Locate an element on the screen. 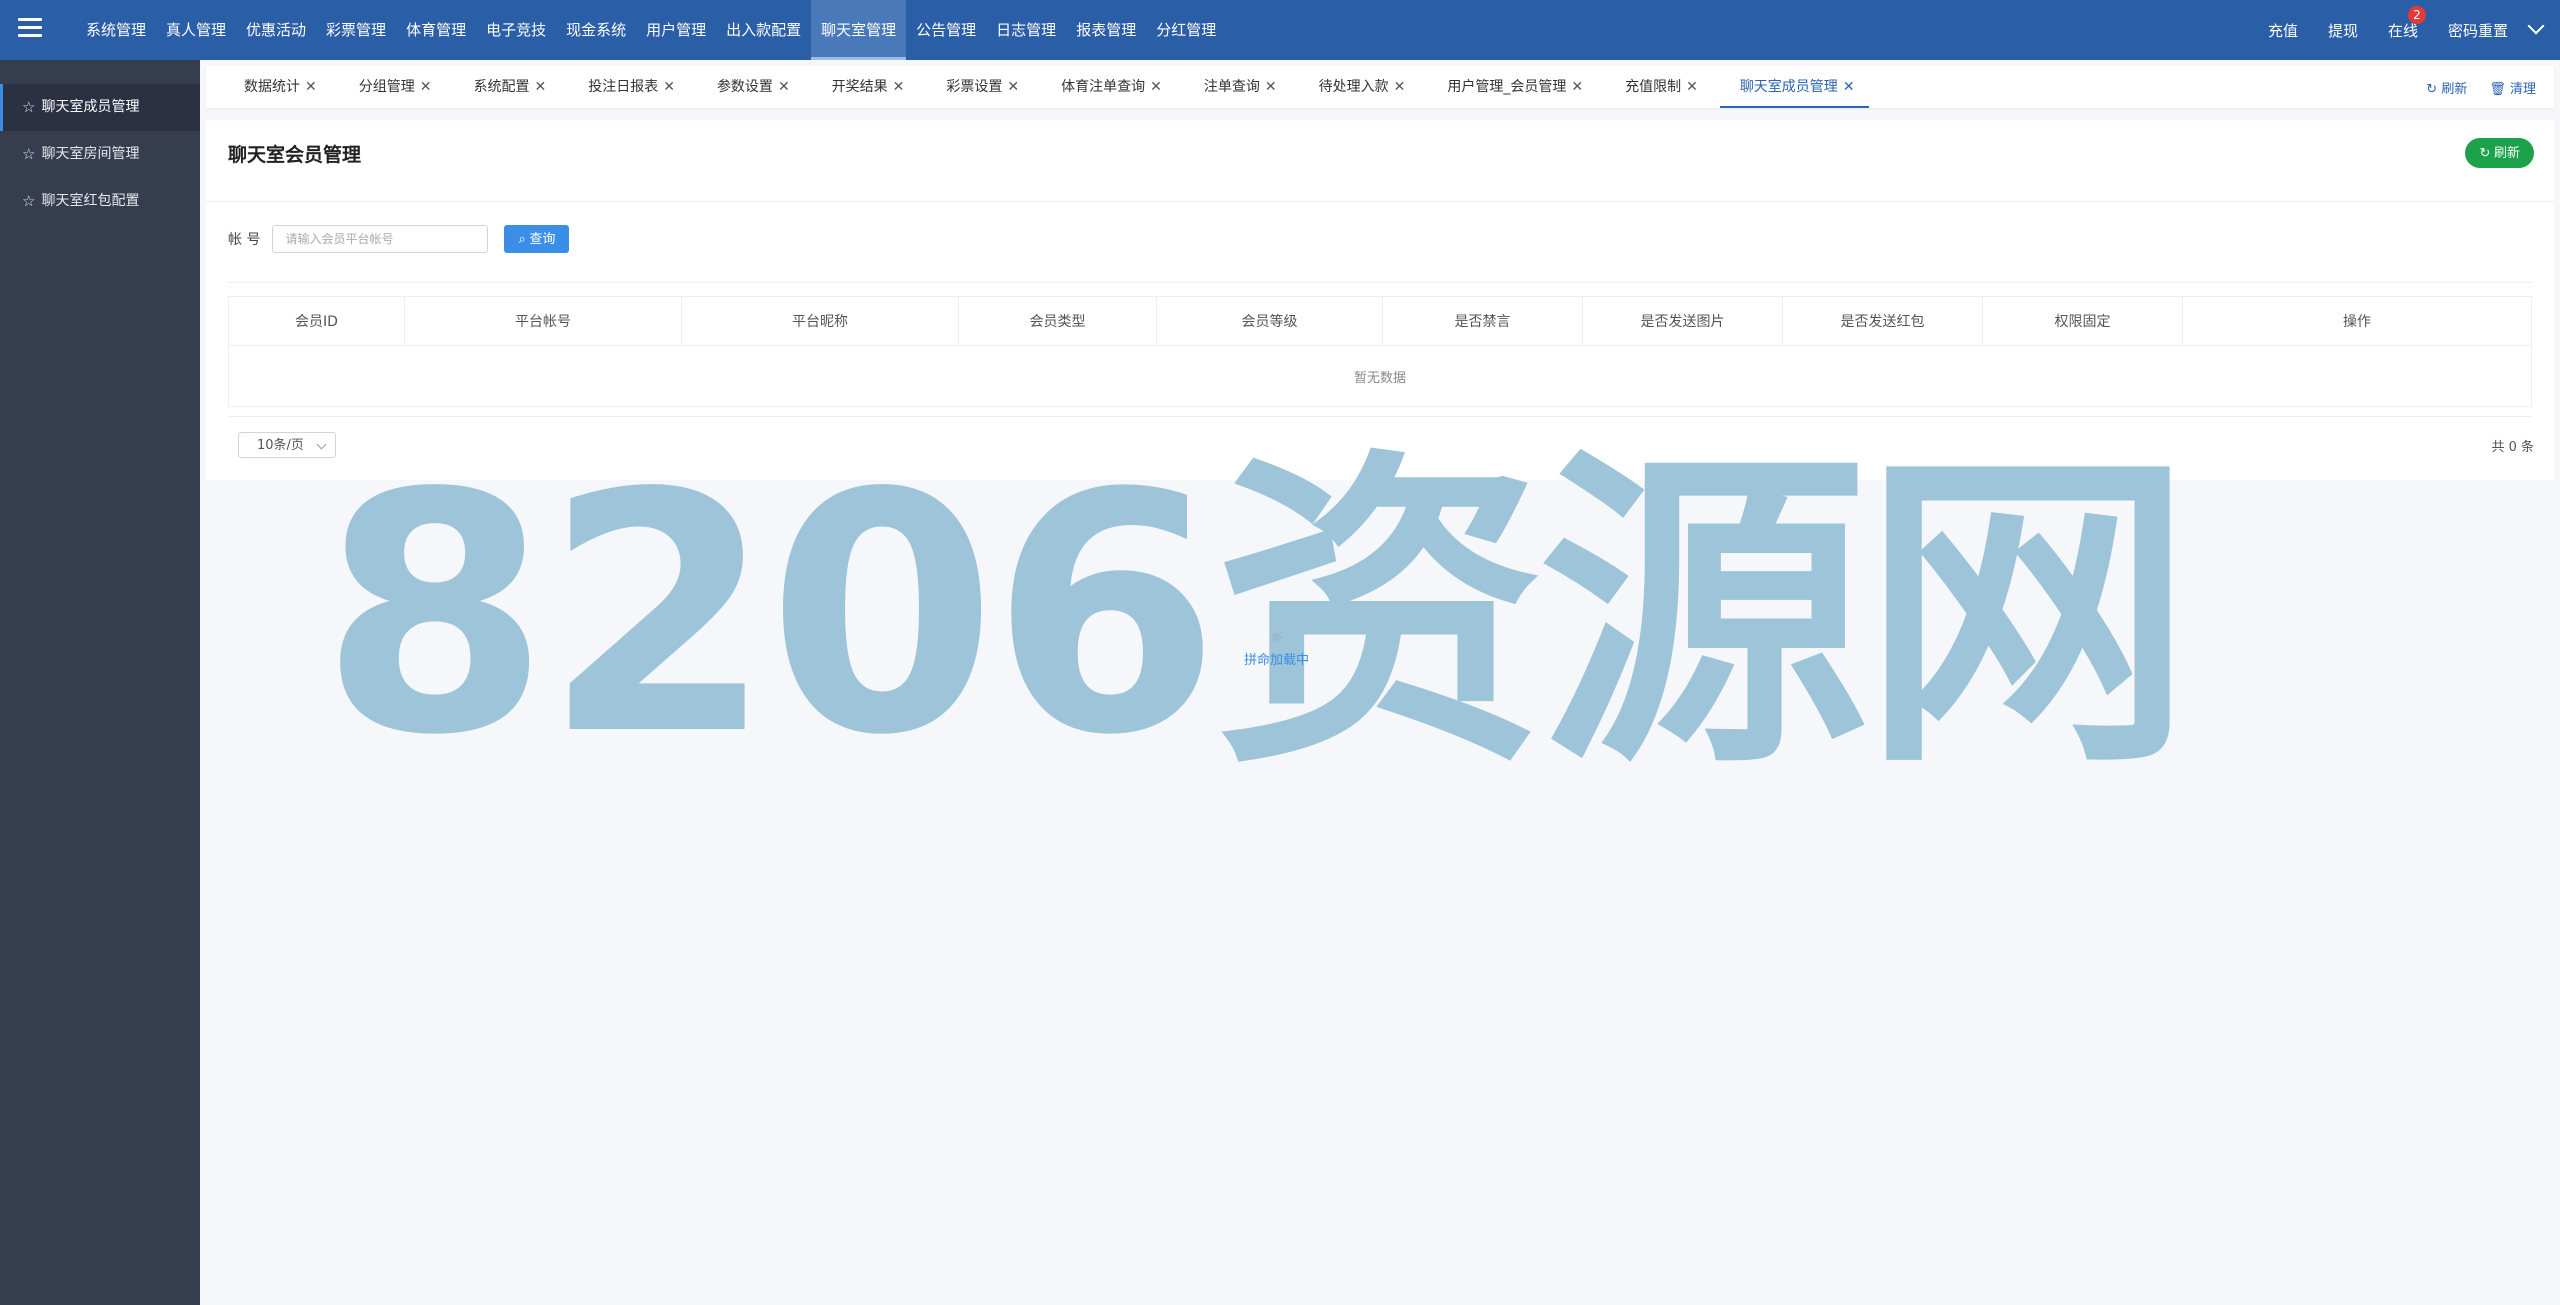 The width and height of the screenshot is (2560, 1305). tab-params: 参数设置 ✕ is located at coordinates (750, 87).